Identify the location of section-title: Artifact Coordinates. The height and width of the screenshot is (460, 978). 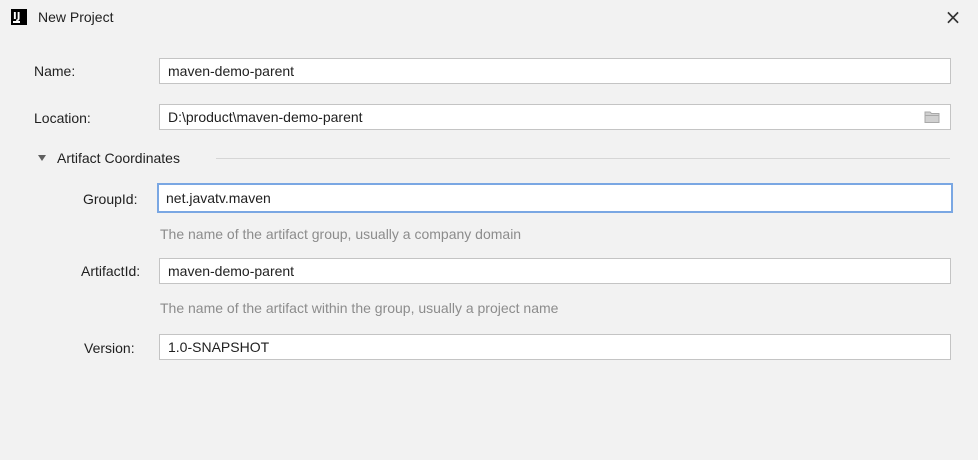
(118, 158).